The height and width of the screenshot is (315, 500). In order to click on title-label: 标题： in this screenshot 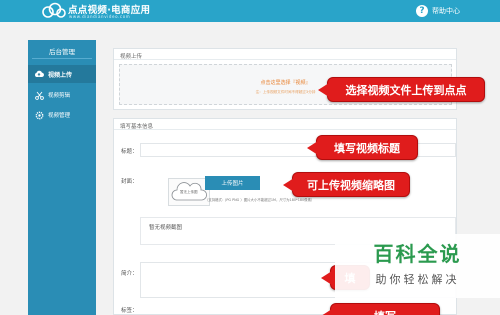, I will do `click(129, 152)`.